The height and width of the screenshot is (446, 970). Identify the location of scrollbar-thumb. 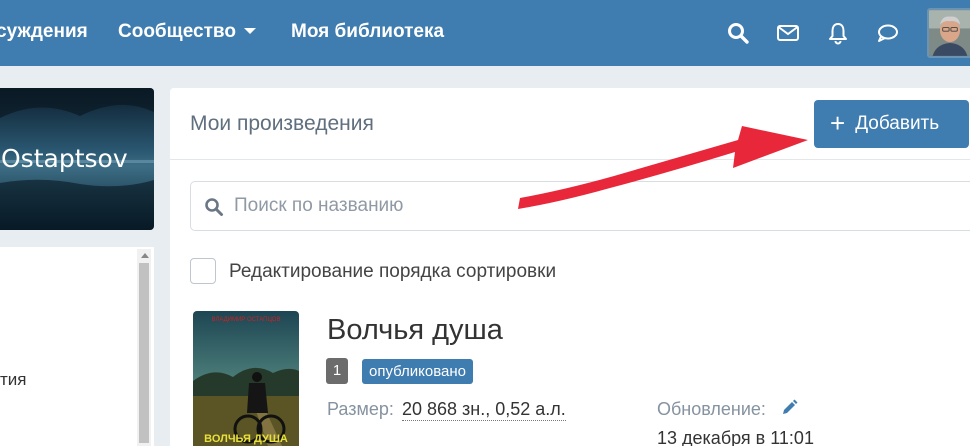
(144, 353).